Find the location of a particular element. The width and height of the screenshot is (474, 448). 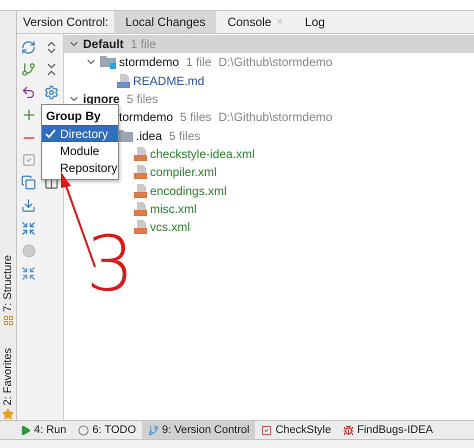

node-name: tormdemo is located at coordinates (146, 117).